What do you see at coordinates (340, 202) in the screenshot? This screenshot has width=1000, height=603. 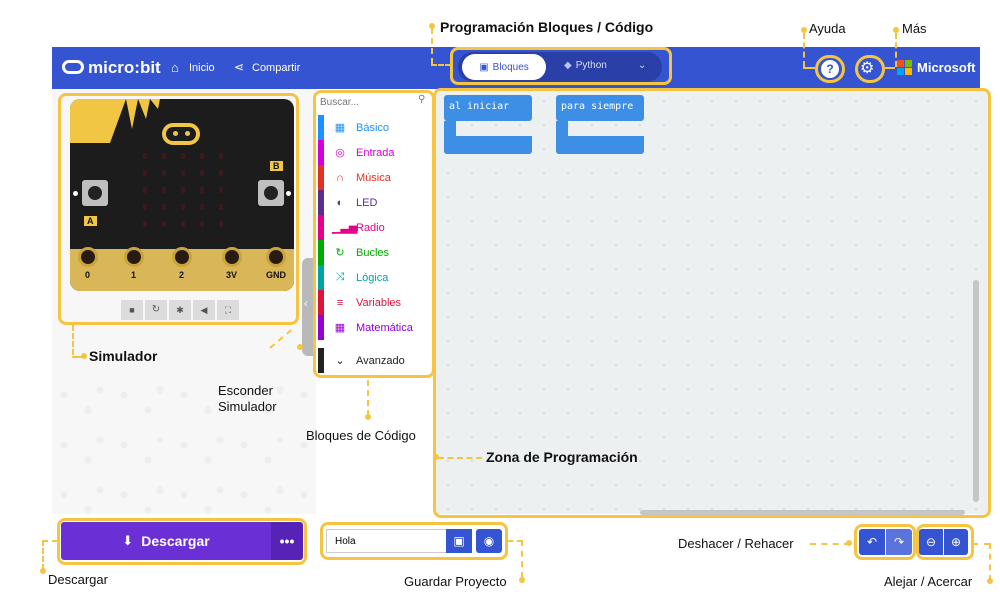 I see `toggle-icon: ◐` at bounding box center [340, 202].